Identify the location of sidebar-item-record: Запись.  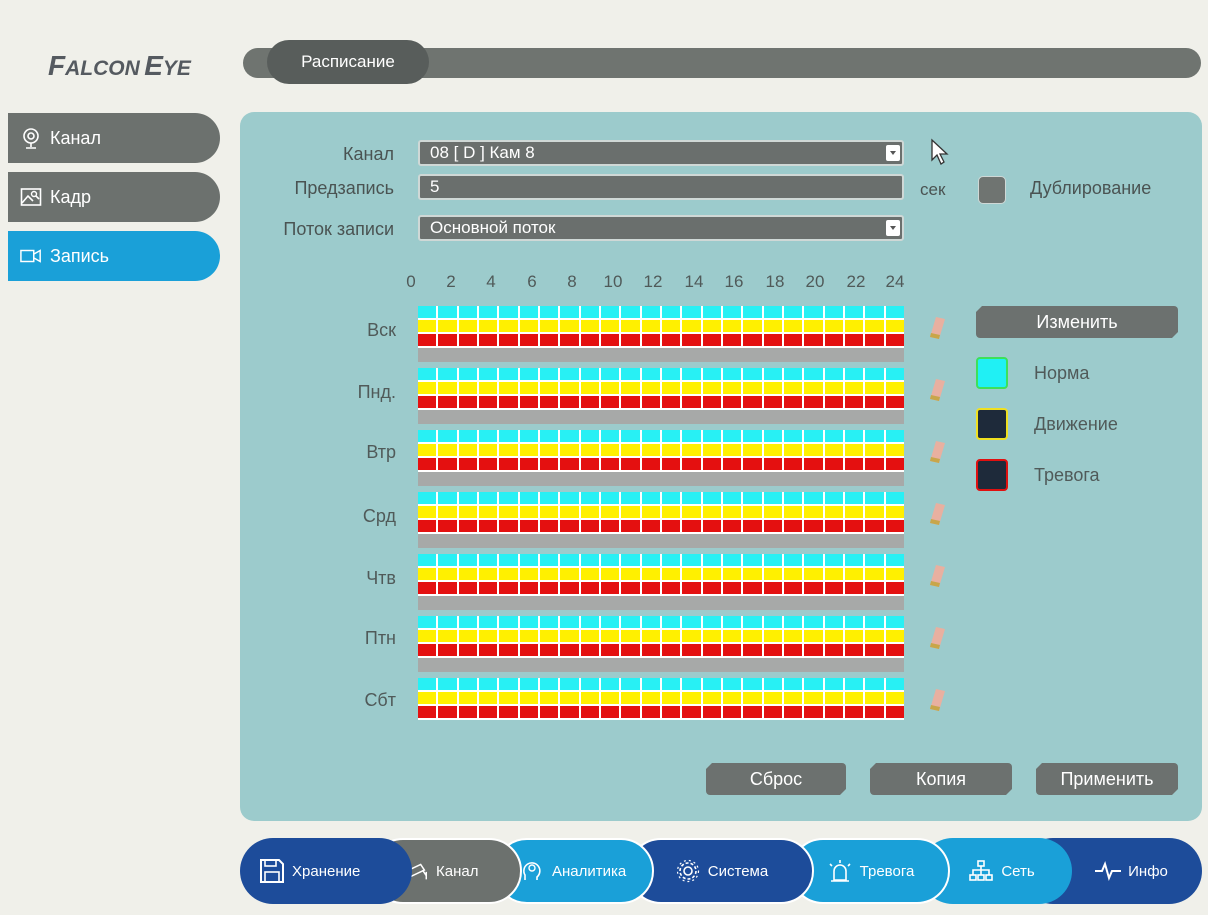
(114, 256).